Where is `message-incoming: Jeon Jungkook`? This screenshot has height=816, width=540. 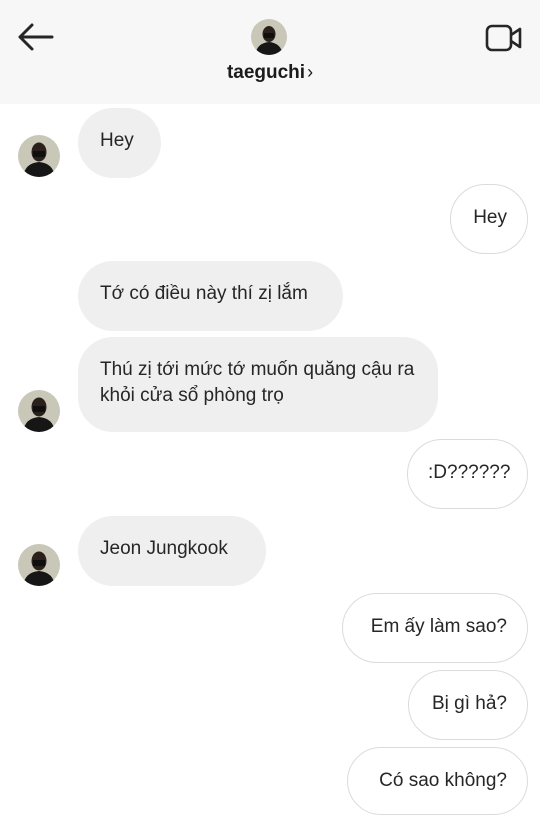 message-incoming: Jeon Jungkook is located at coordinates (172, 551).